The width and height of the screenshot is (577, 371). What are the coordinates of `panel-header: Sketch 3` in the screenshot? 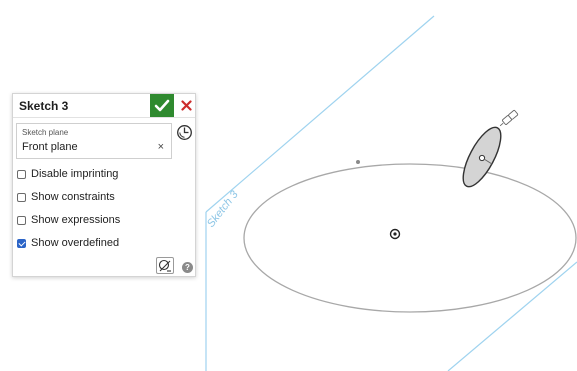 It's located at (104, 106).